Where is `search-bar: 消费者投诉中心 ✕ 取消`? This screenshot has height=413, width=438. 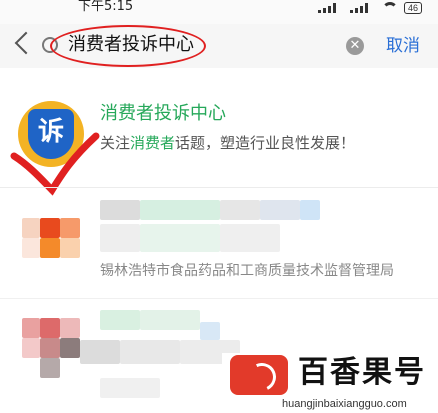
search-bar: 消费者投诉中心 ✕ 取消 is located at coordinates (219, 46).